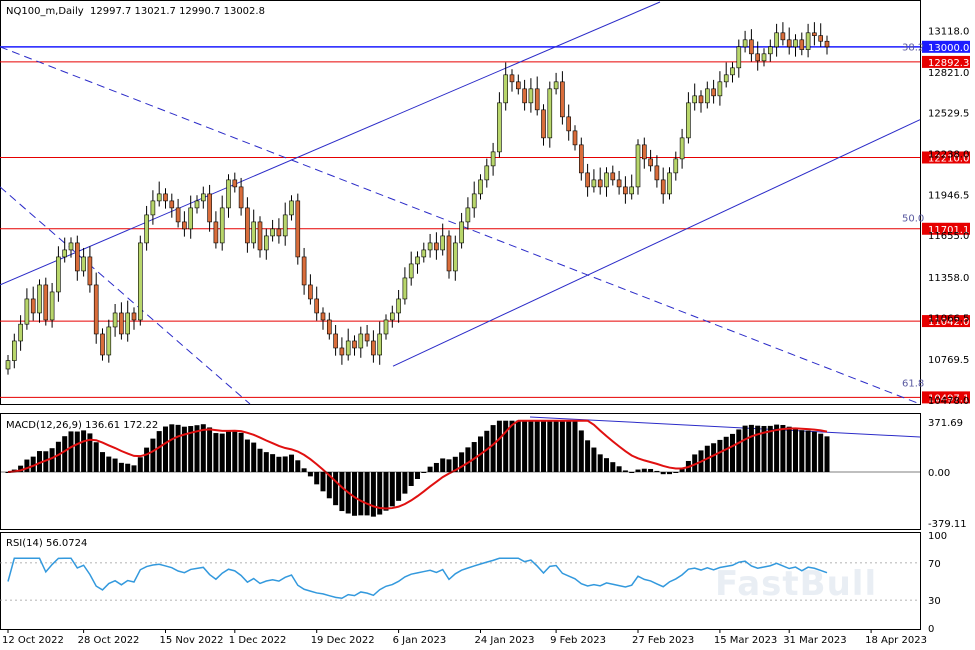 This screenshot has width=975, height=650. What do you see at coordinates (947, 524) in the screenshot?
I see `macd-tick-2: -379.11` at bounding box center [947, 524].